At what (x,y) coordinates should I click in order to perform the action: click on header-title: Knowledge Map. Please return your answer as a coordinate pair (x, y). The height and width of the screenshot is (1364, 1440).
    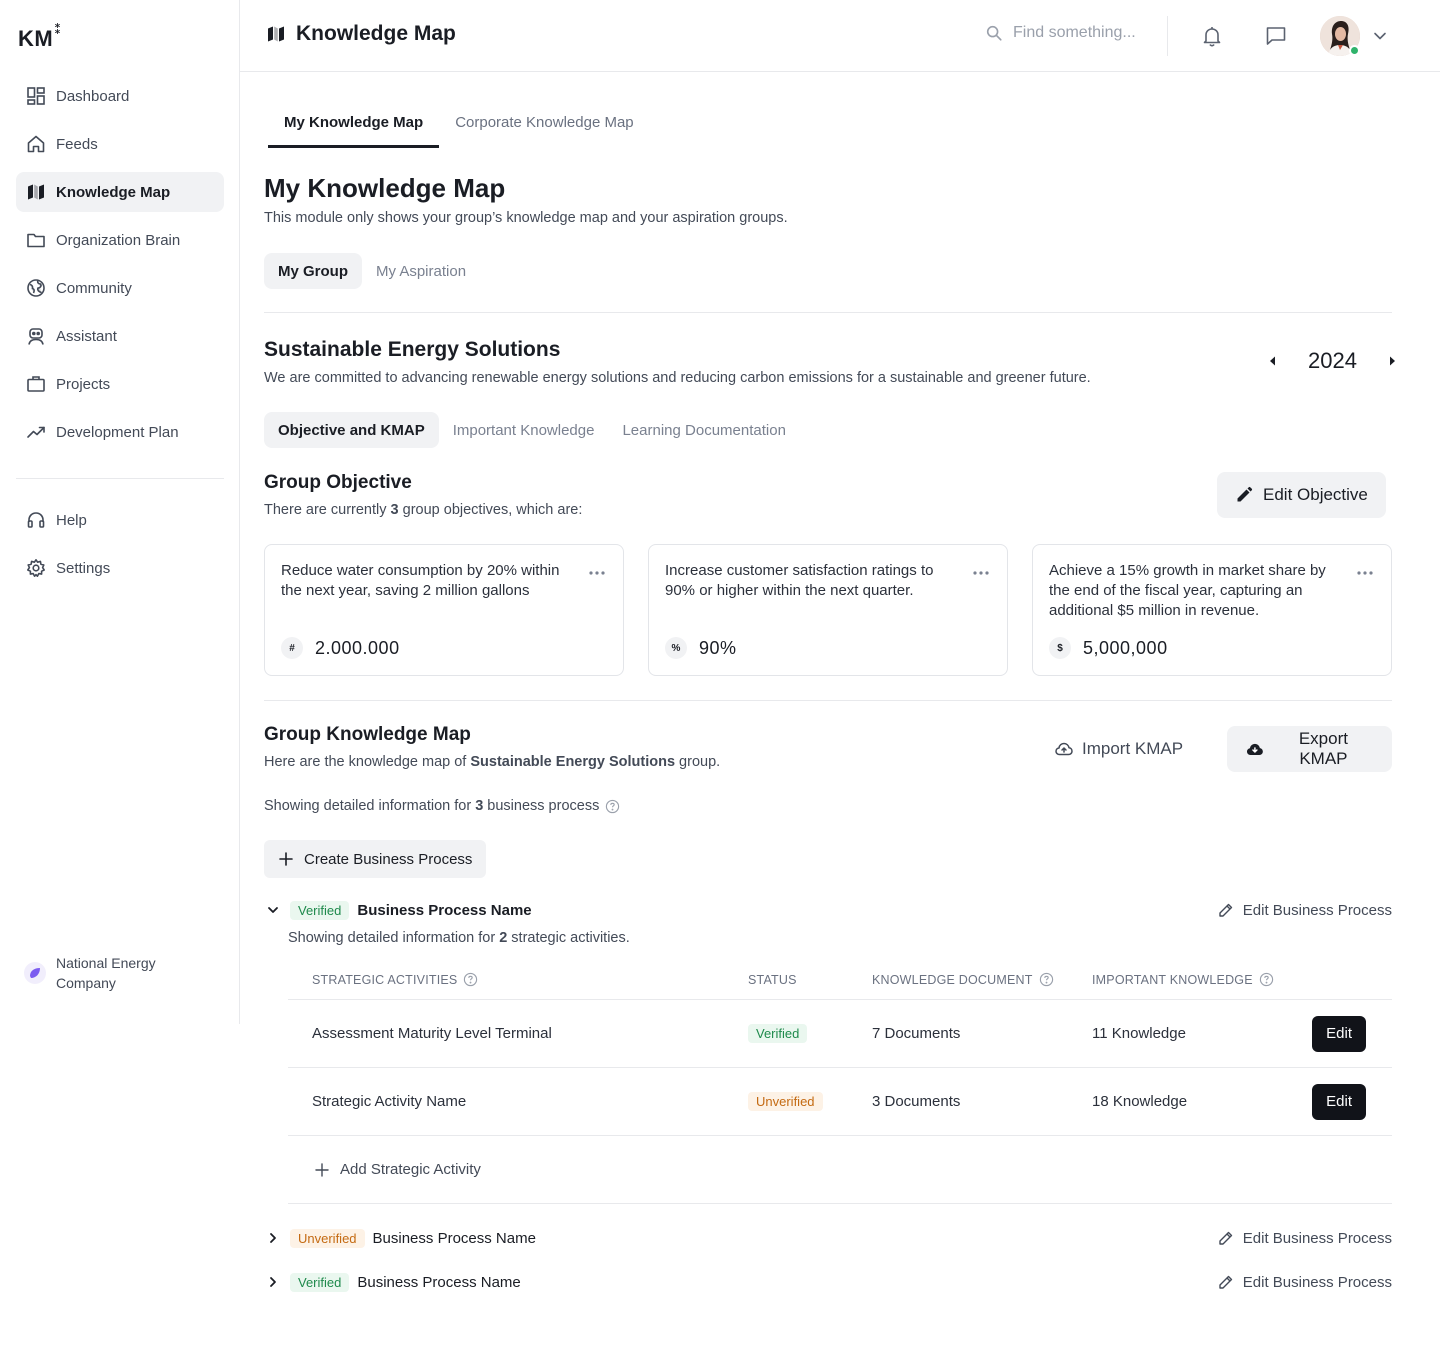
    Looking at the image, I should click on (361, 34).